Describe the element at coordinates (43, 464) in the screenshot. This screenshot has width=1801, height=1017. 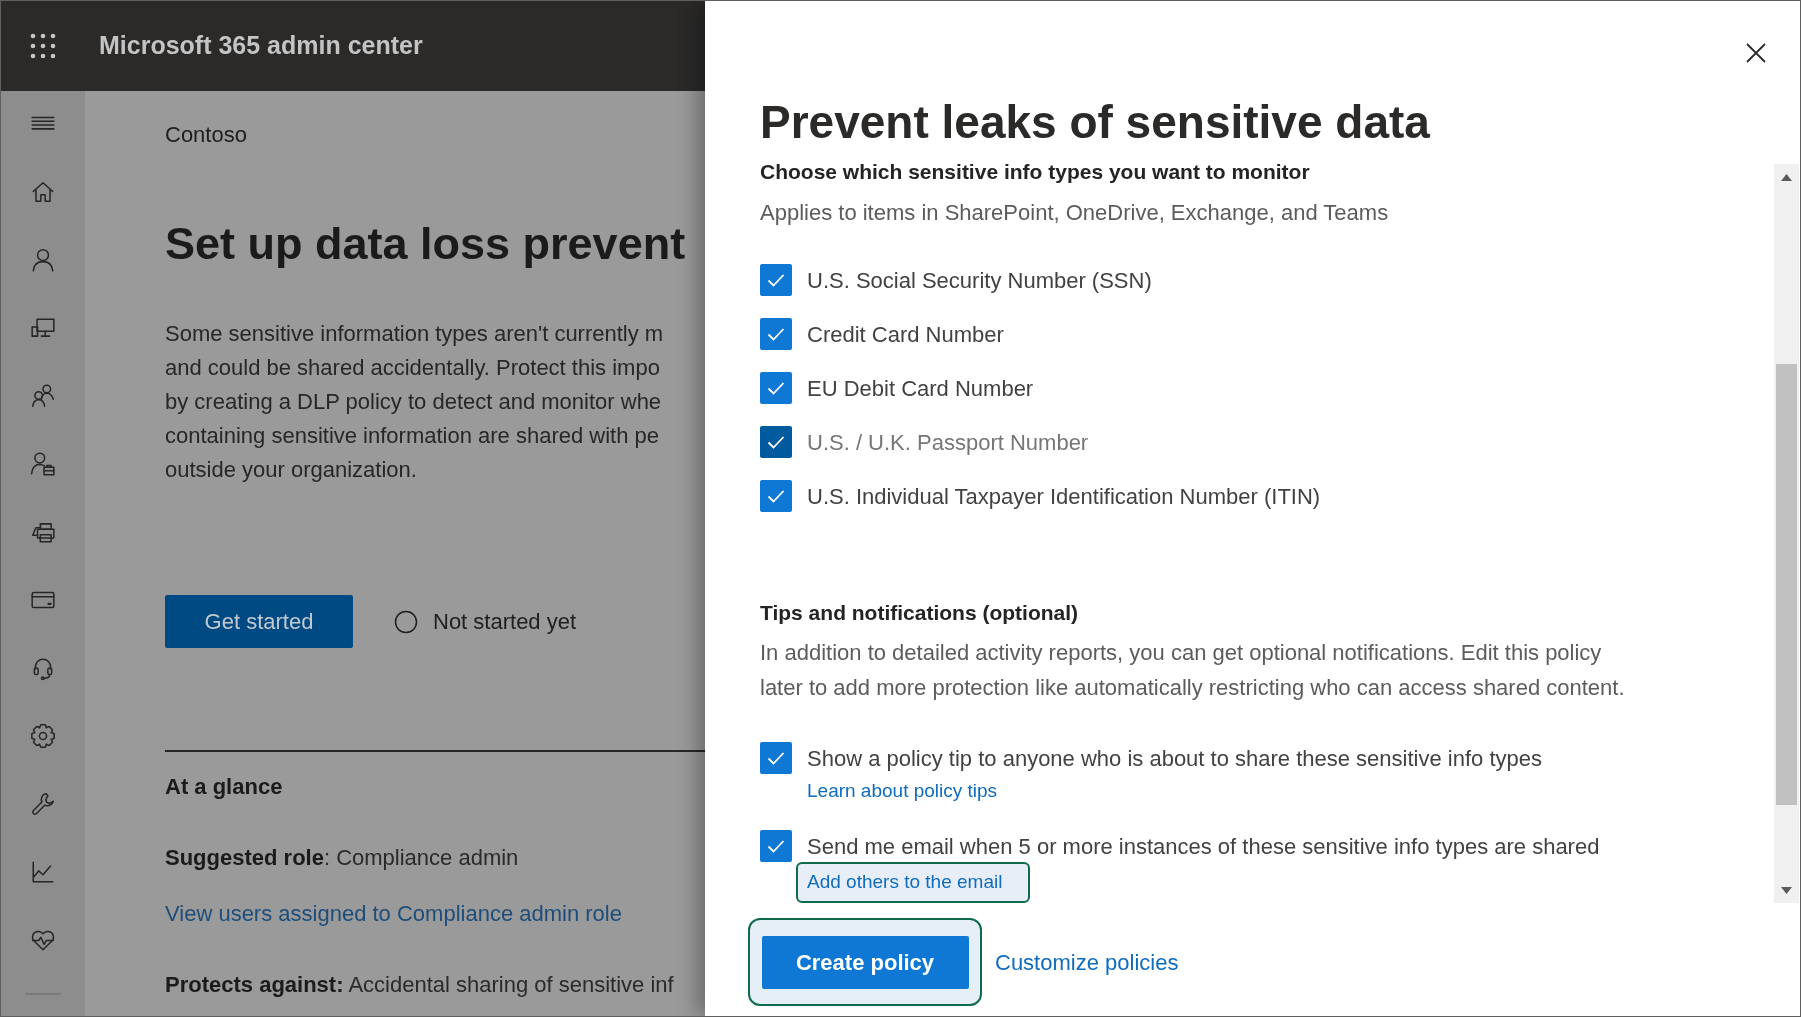
I see `person-briefcase-icon` at that location.